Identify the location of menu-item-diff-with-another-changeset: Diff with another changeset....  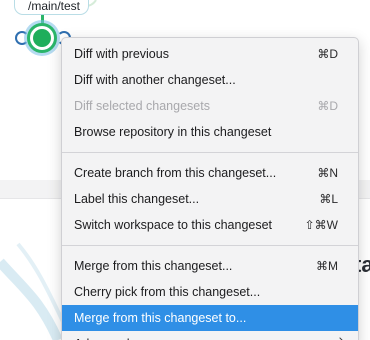
(210, 80).